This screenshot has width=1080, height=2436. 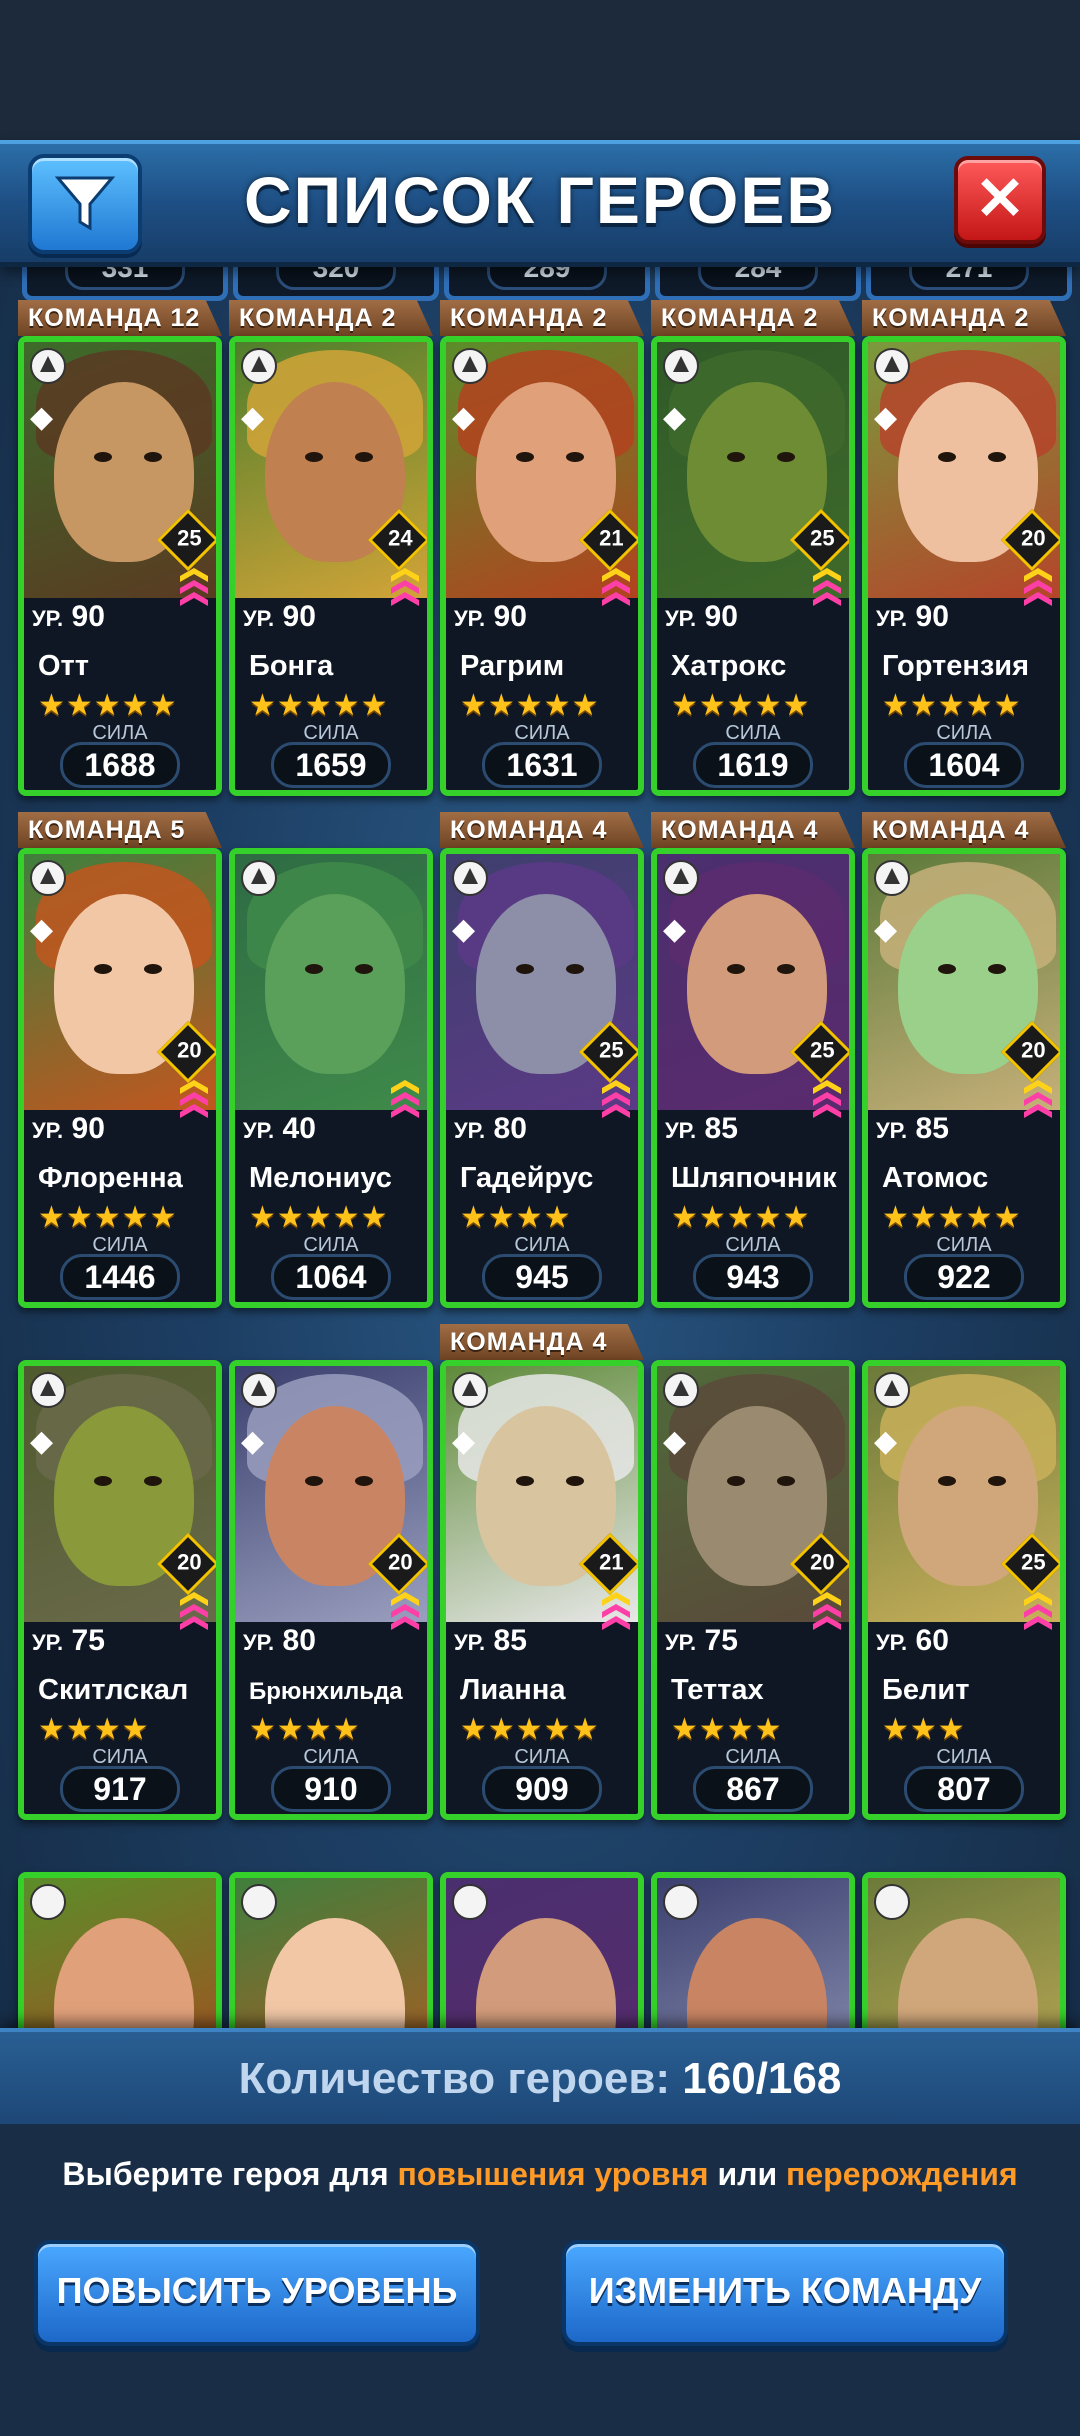 I want to click on team-tag: КОМАНДА 2, so click(x=542, y=318).